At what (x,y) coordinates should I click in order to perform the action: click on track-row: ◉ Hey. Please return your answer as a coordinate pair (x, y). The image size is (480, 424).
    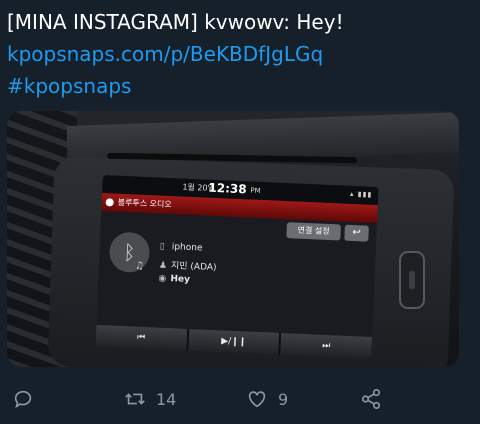
    Looking at the image, I should click on (174, 279).